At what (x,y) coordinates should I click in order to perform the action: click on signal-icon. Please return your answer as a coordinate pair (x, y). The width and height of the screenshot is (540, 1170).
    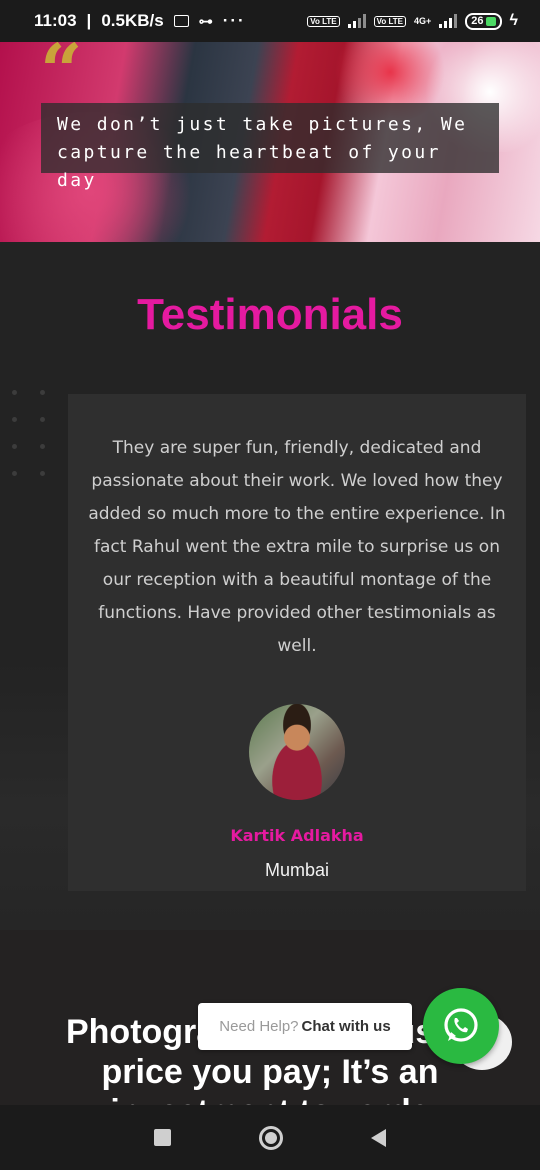
    Looking at the image, I should click on (356, 21).